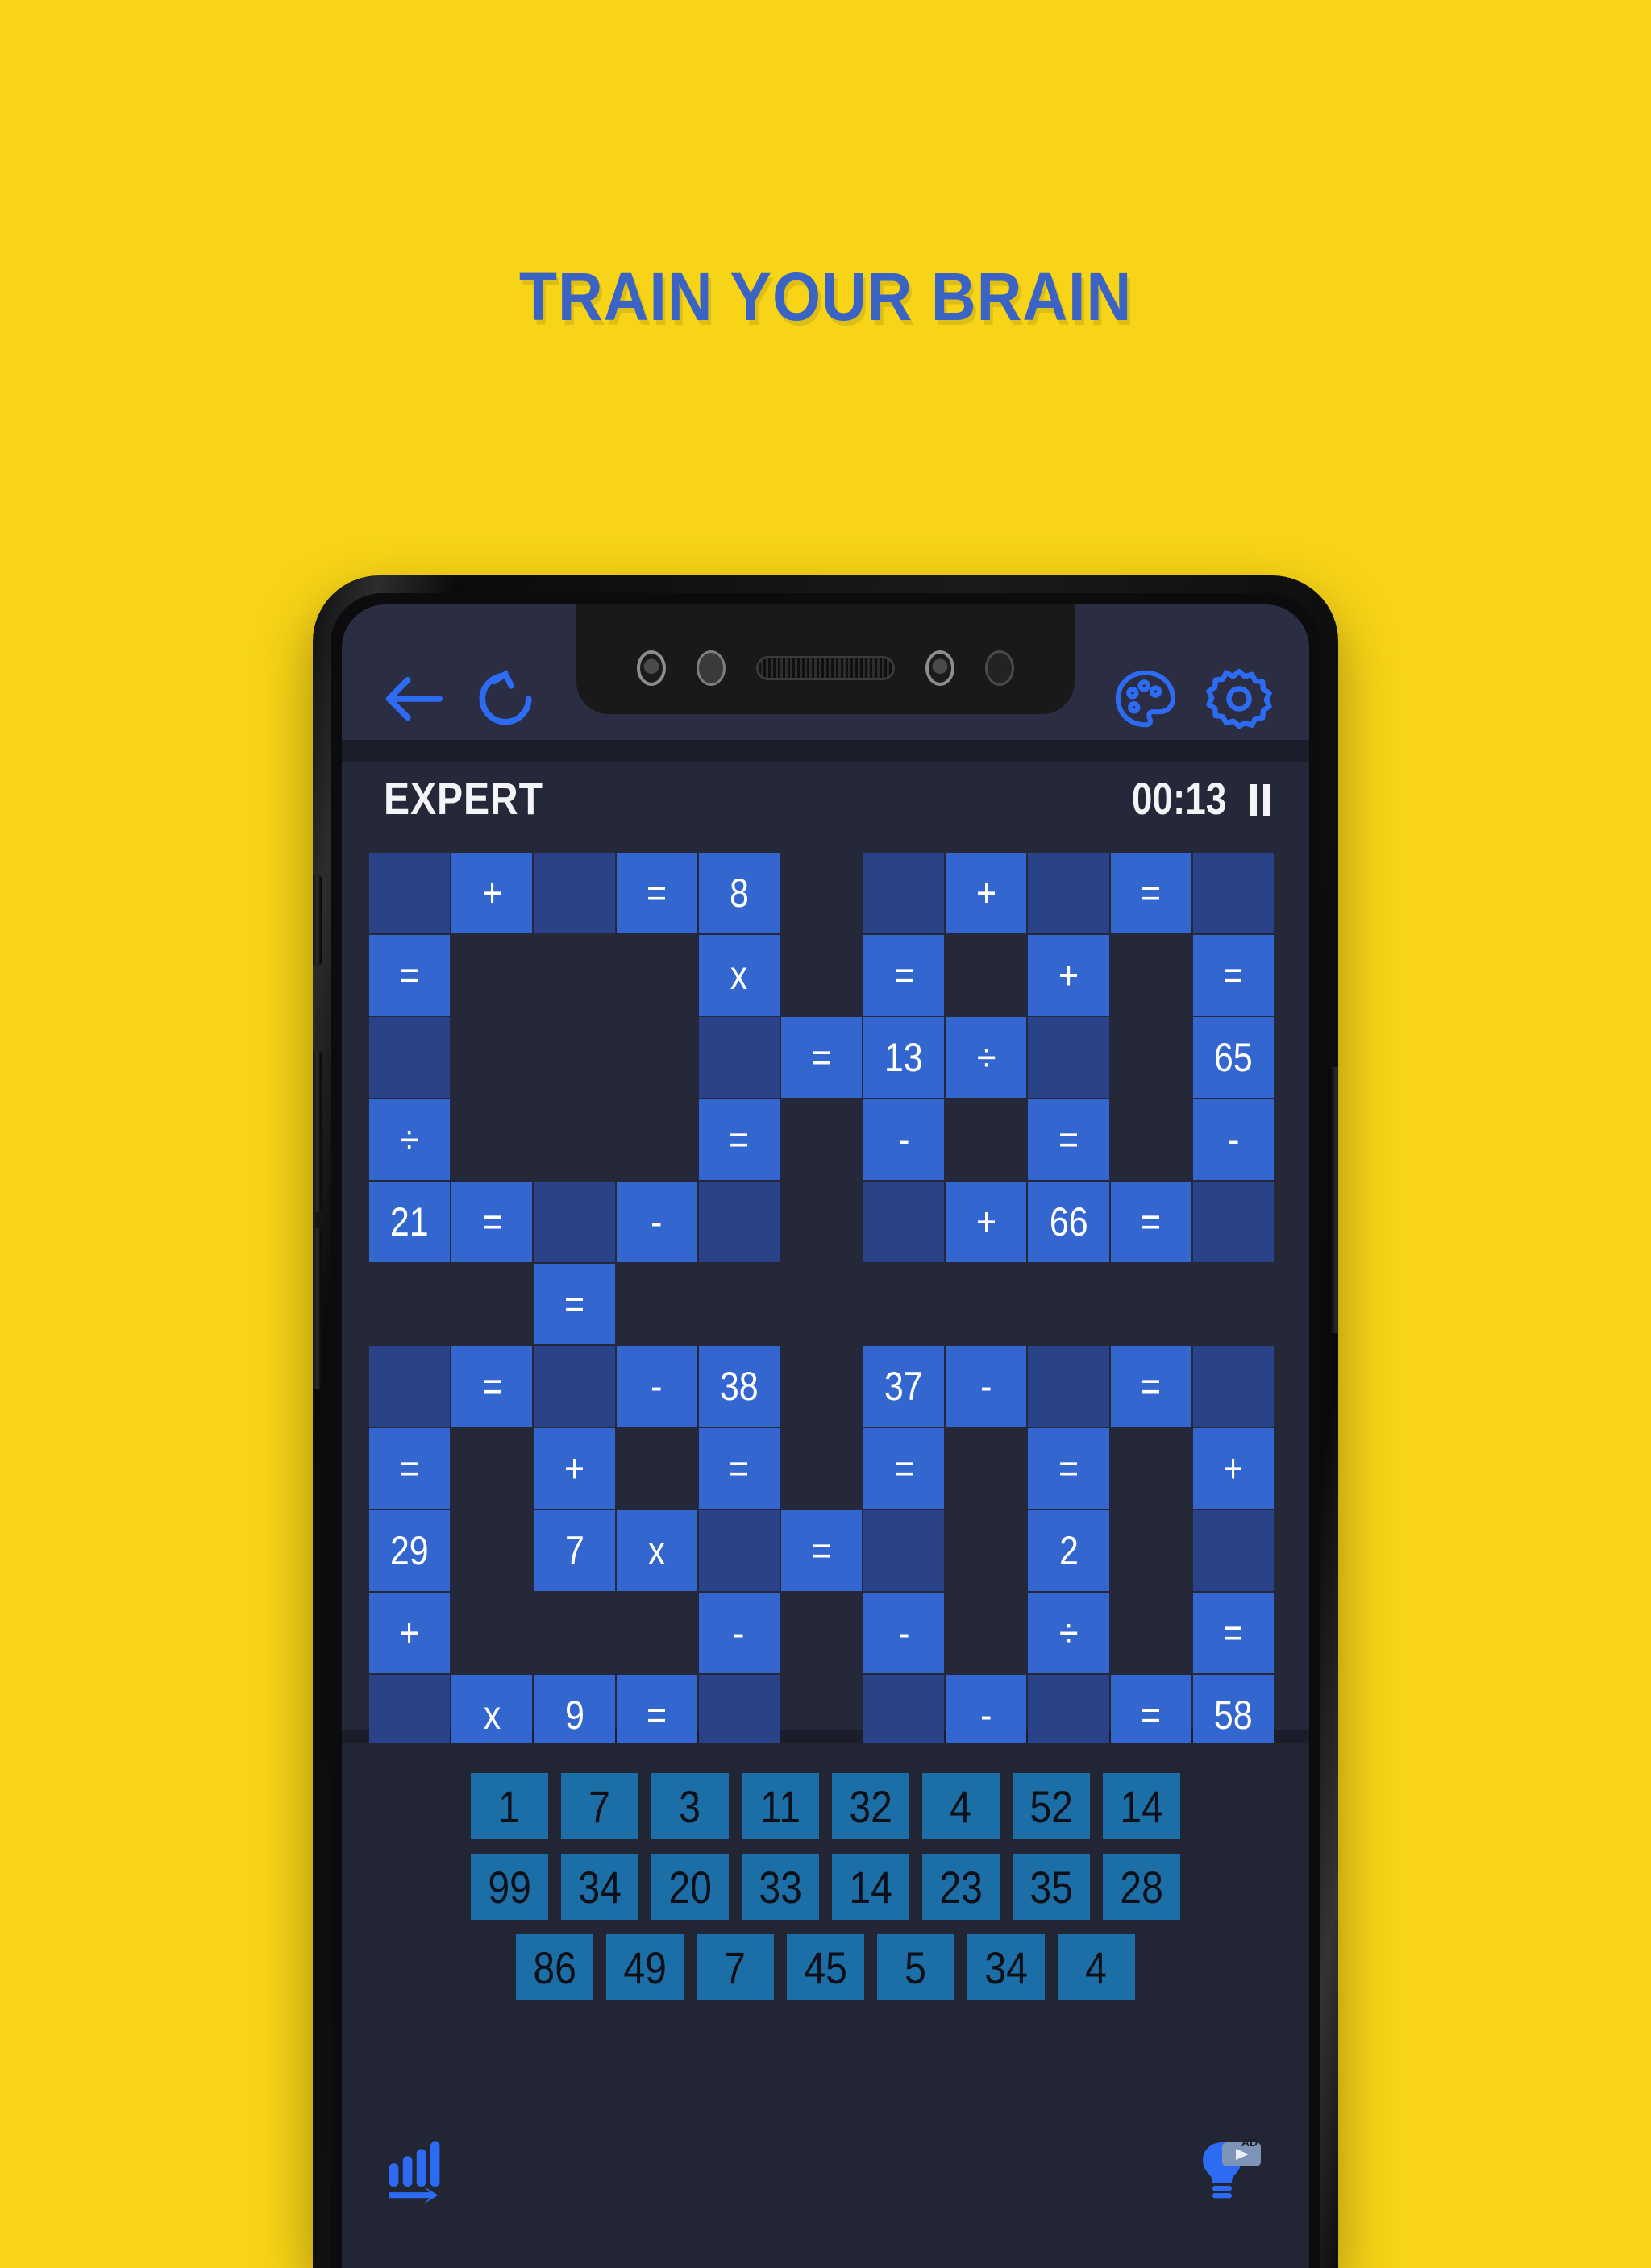 The height and width of the screenshot is (2268, 1651). I want to click on number-tile: 23, so click(961, 1887).